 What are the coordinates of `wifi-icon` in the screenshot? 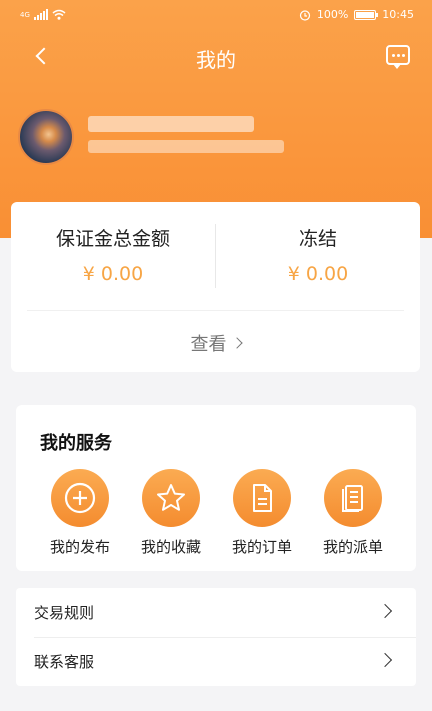 It's located at (59, 14).